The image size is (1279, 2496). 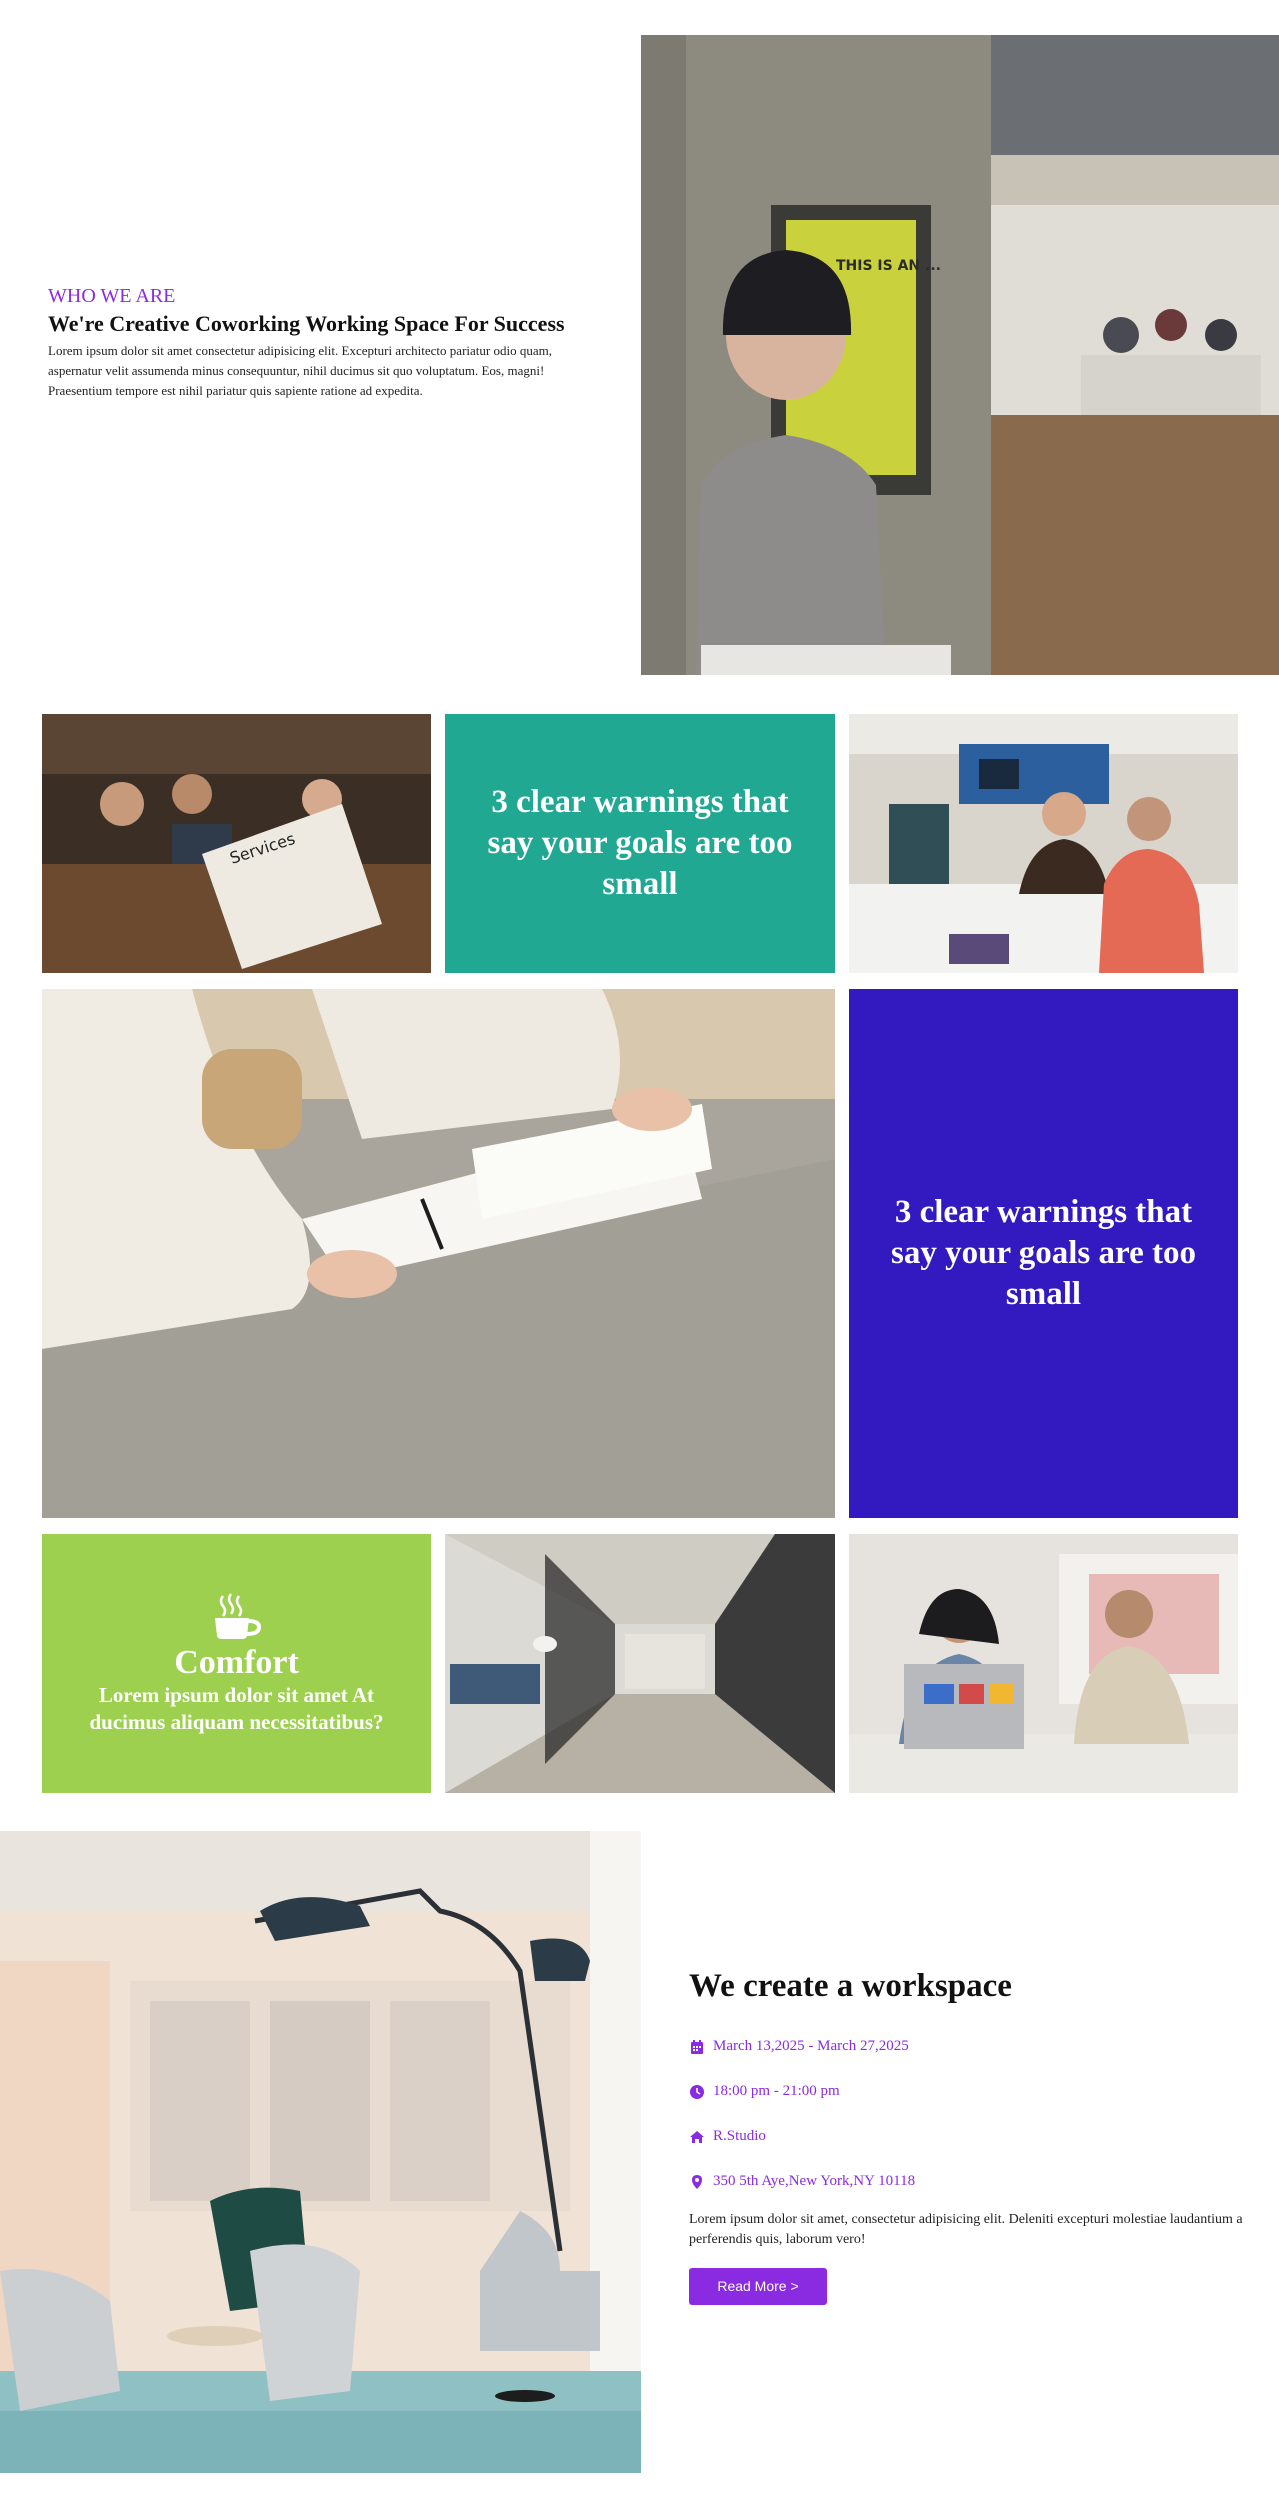 What do you see at coordinates (236, 843) in the screenshot?
I see `grid-photo-coworking-group: Services` at bounding box center [236, 843].